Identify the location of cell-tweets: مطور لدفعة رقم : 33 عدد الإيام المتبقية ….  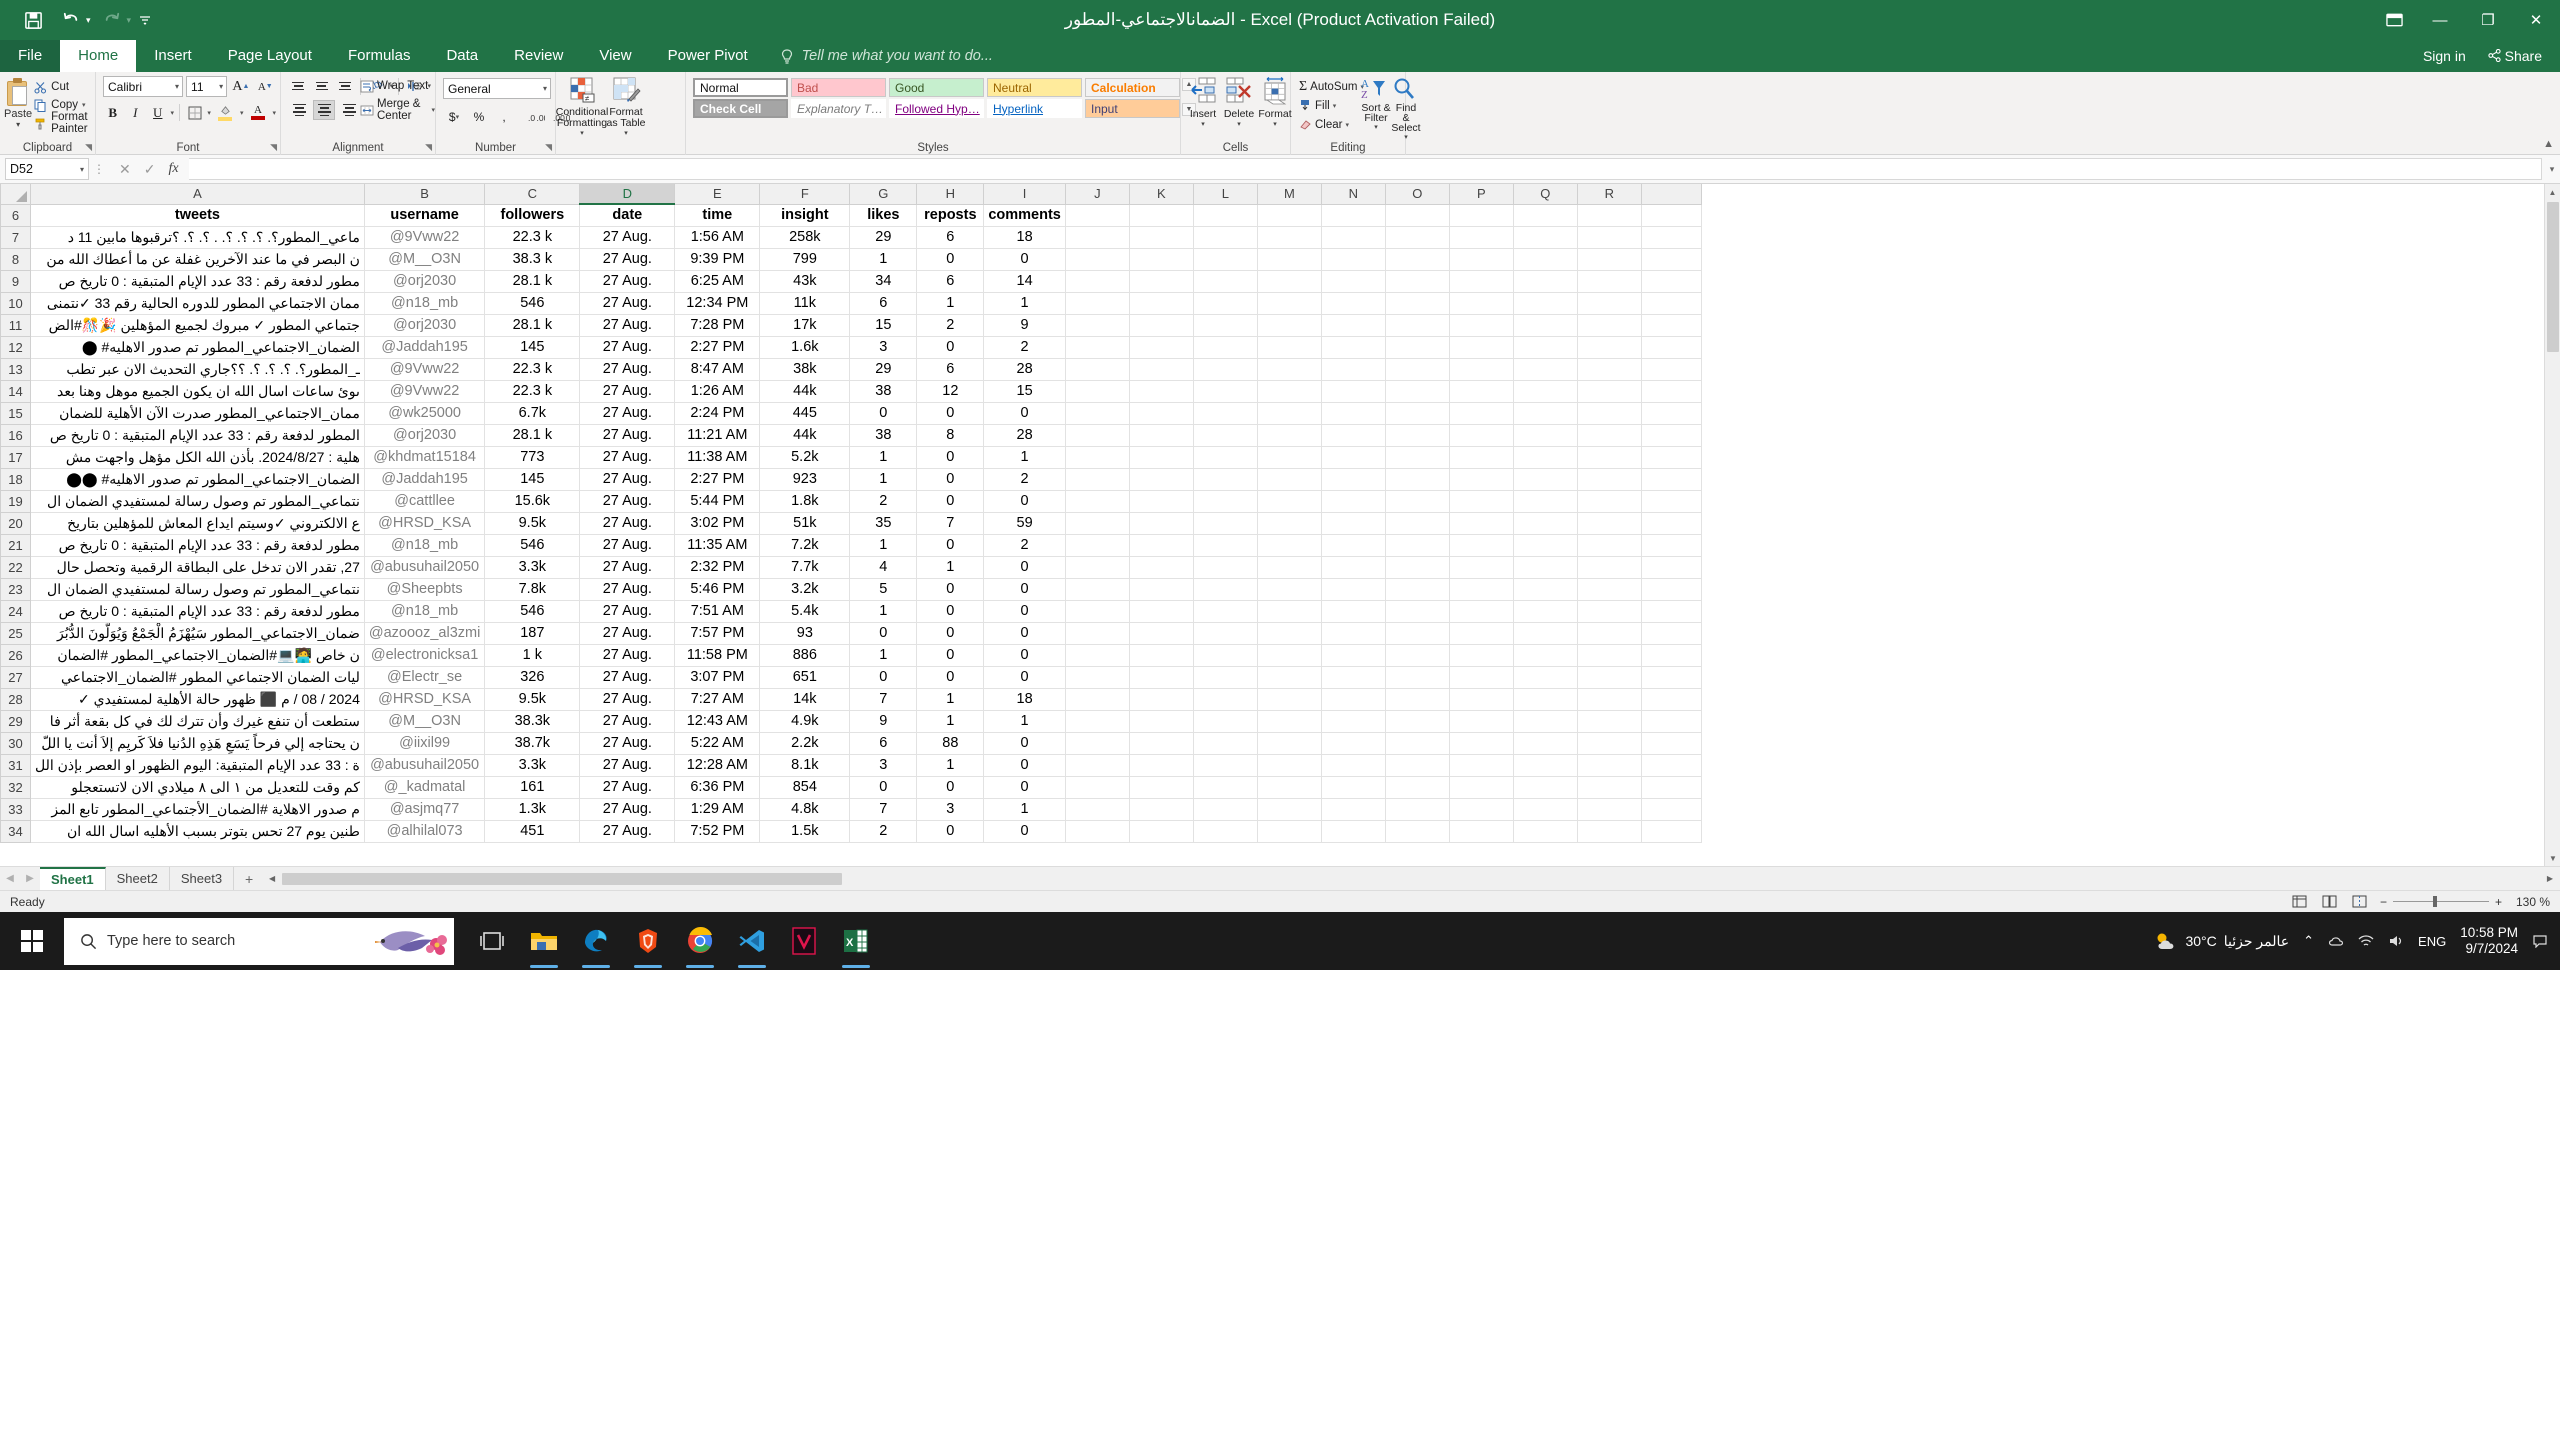
(197, 281).